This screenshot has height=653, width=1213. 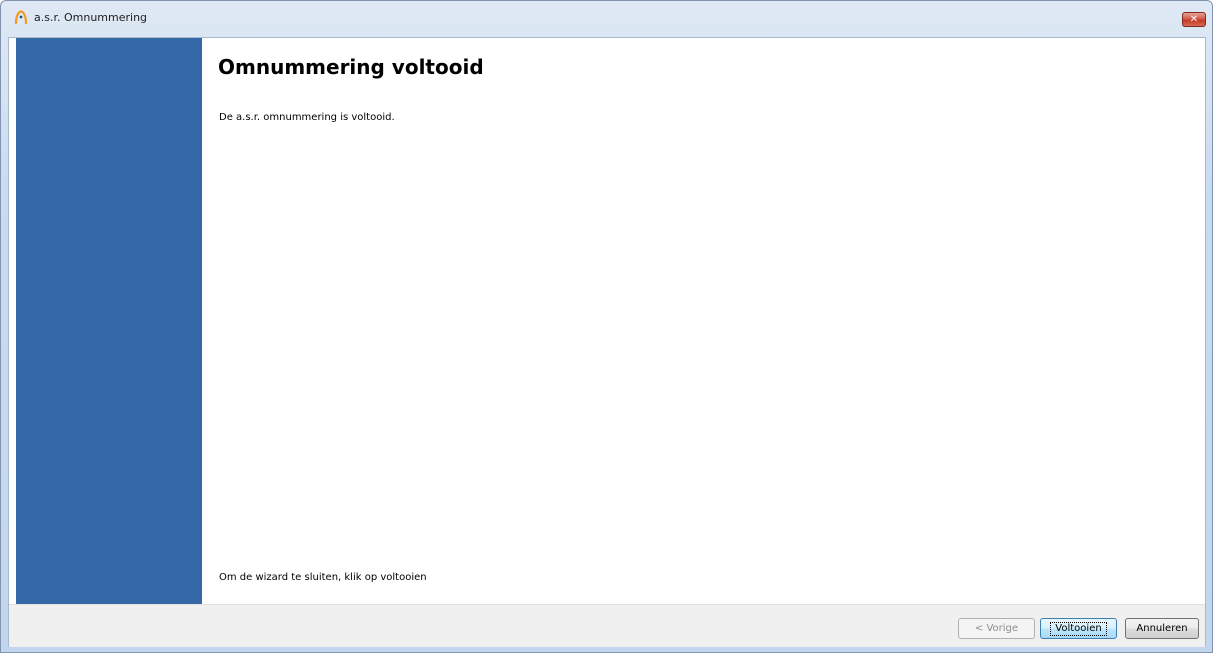 I want to click on asr-logo-icon, so click(x=21, y=17).